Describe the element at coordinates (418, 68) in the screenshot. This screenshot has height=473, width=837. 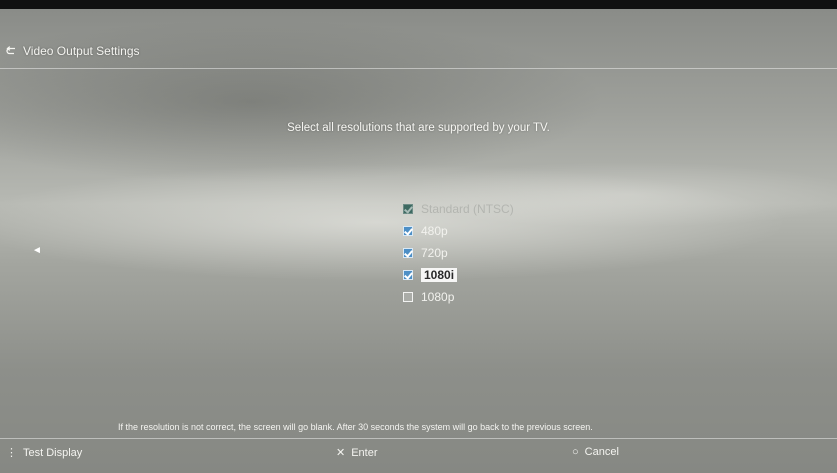
I see `header-divider` at that location.